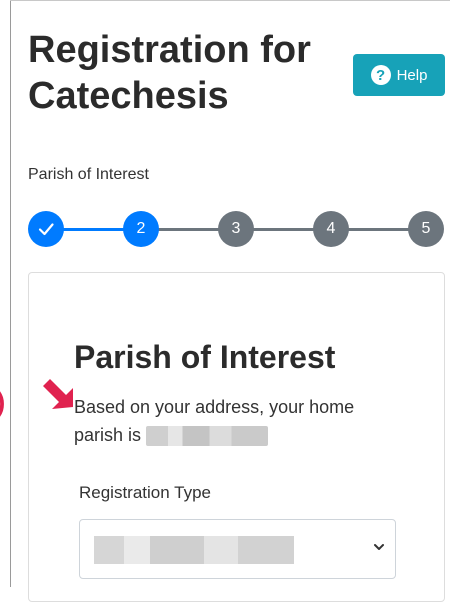 This screenshot has width=450, height=602. I want to click on annotation-arrow-icon, so click(58, 394).